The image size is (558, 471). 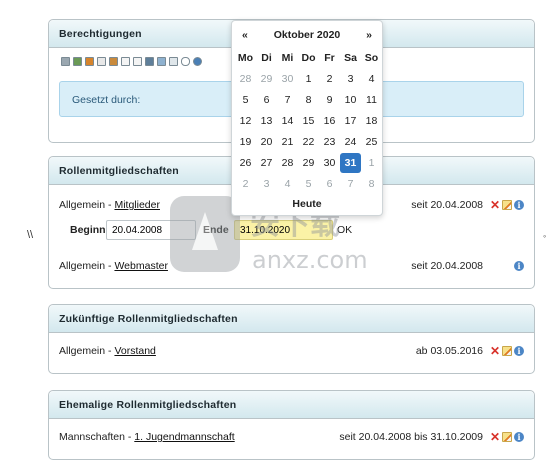 I want to click on calendar-day: 27, so click(x=266, y=163).